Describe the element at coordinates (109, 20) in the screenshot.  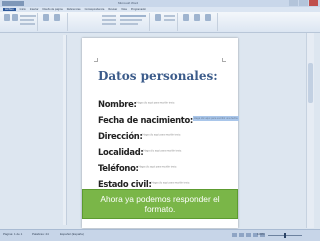
I see `control-picture-button` at that location.